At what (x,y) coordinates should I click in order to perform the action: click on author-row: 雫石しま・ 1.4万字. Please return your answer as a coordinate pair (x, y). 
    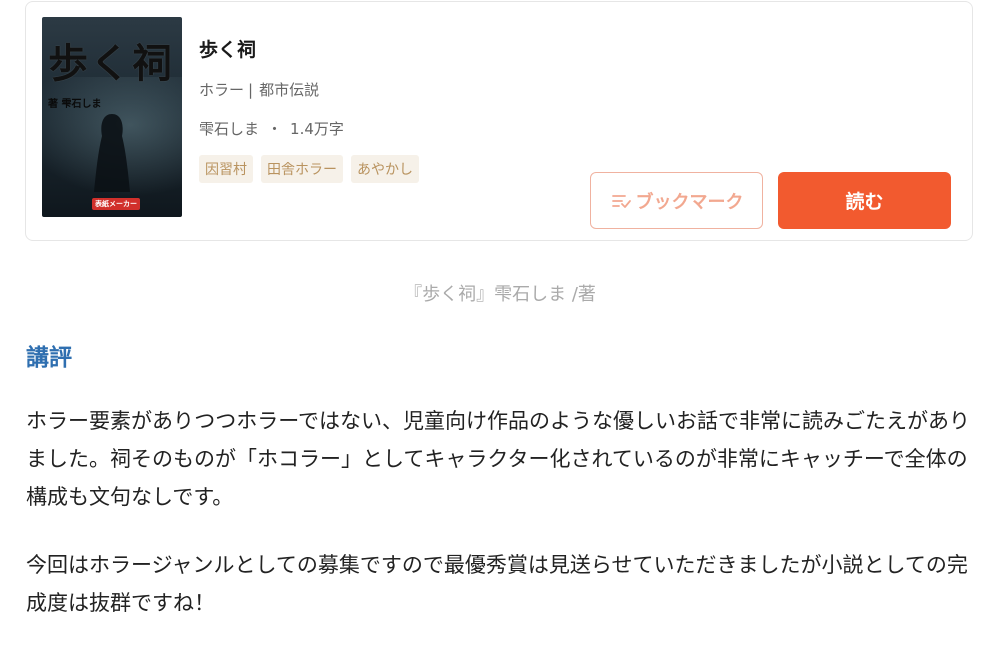
    Looking at the image, I should click on (271, 128).